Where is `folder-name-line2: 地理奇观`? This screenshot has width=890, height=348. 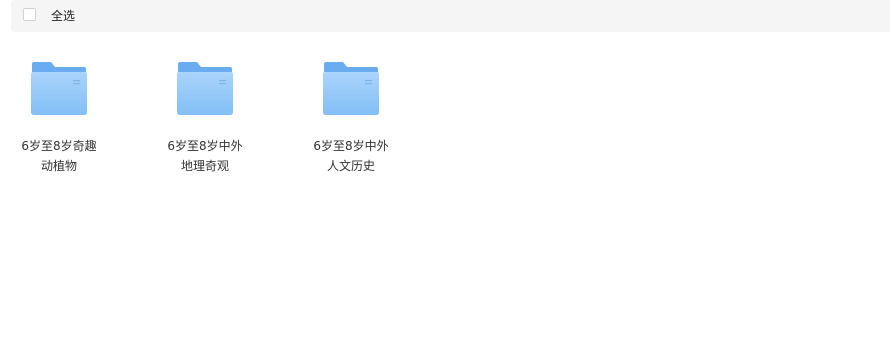 folder-name-line2: 地理奇观 is located at coordinates (204, 166).